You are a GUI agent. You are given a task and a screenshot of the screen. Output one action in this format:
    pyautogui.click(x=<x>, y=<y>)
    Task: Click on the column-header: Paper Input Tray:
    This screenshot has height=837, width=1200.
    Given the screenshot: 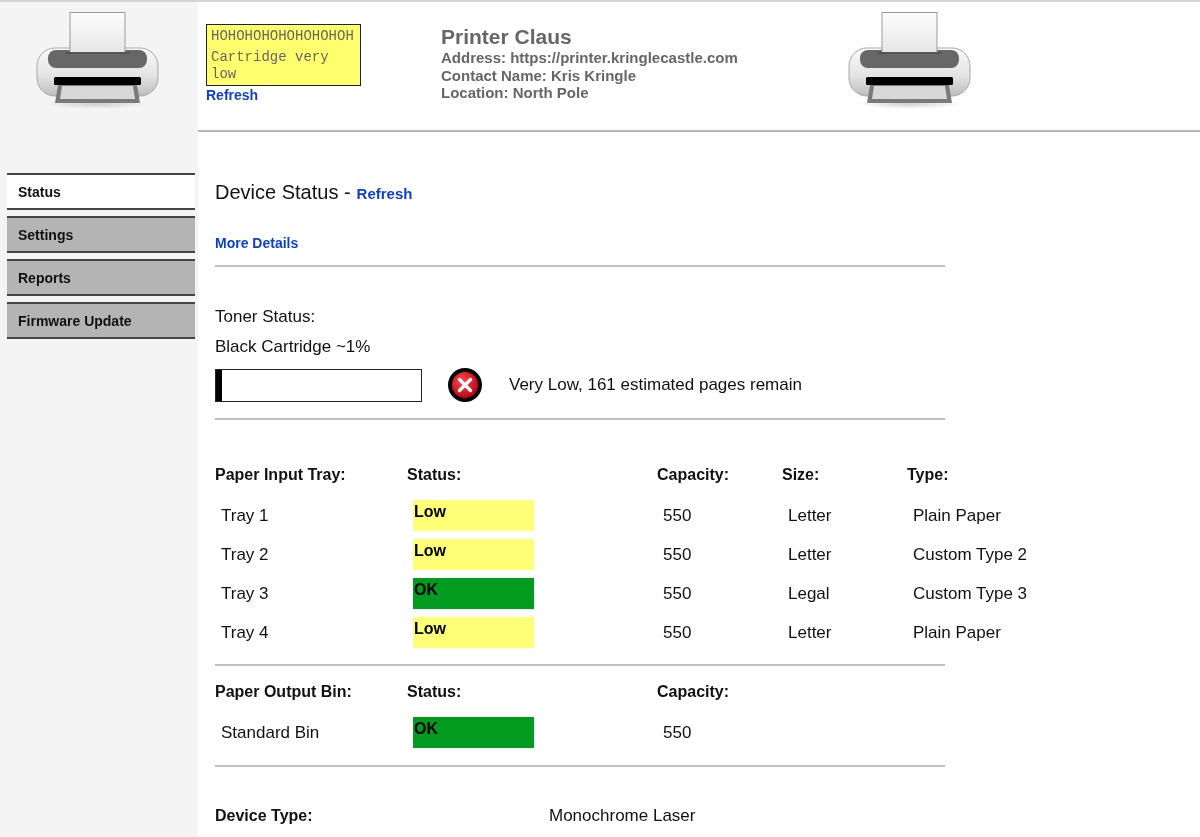 What is the action you would take?
    pyautogui.click(x=280, y=475)
    